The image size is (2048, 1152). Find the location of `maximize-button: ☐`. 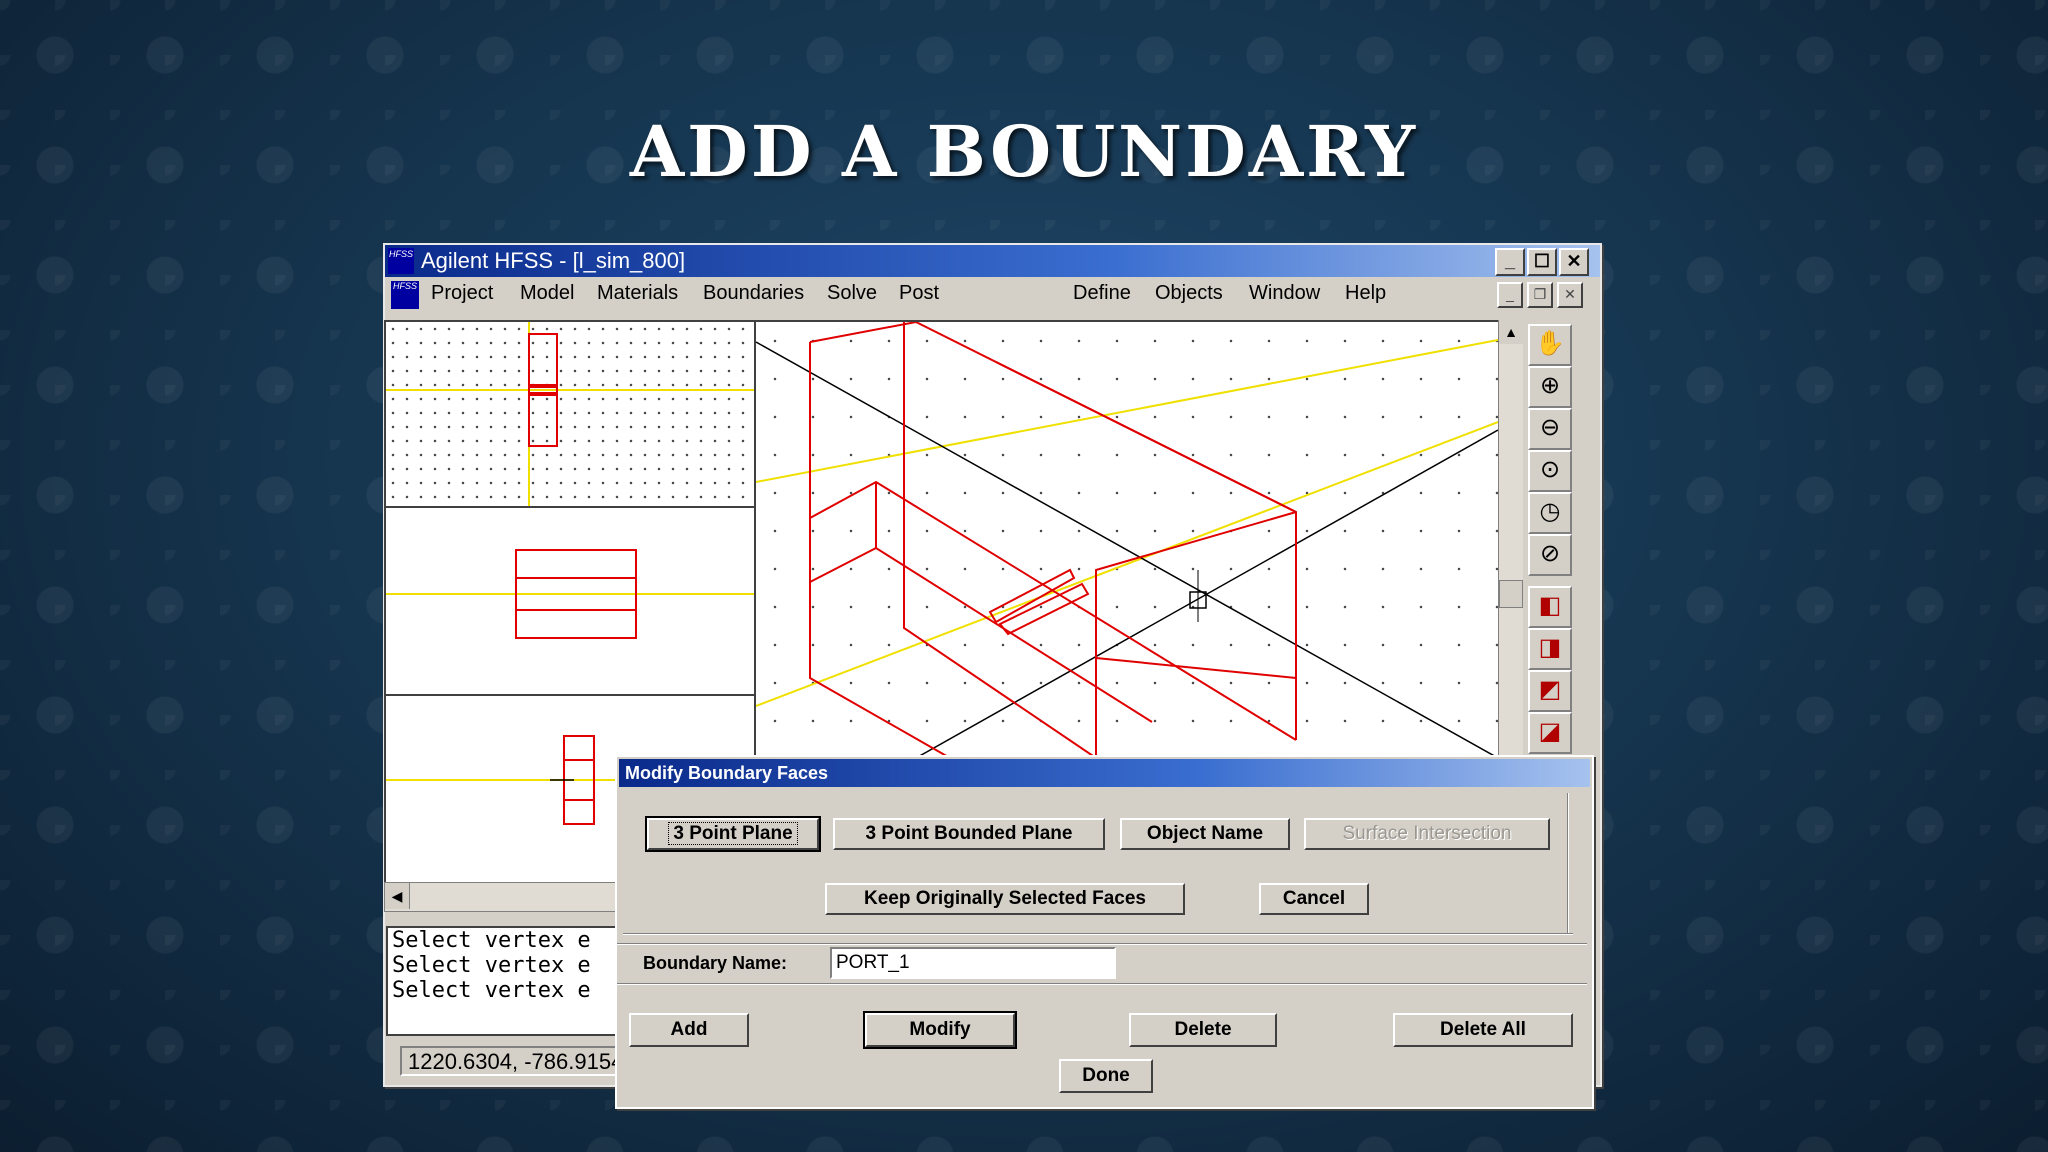

maximize-button: ☐ is located at coordinates (1542, 262).